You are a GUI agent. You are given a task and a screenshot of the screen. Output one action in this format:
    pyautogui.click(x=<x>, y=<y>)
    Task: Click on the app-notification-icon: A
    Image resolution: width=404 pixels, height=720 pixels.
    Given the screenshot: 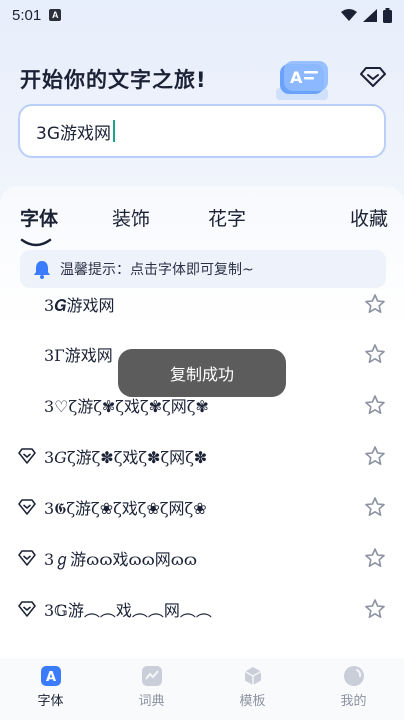 What is the action you would take?
    pyautogui.click(x=55, y=15)
    